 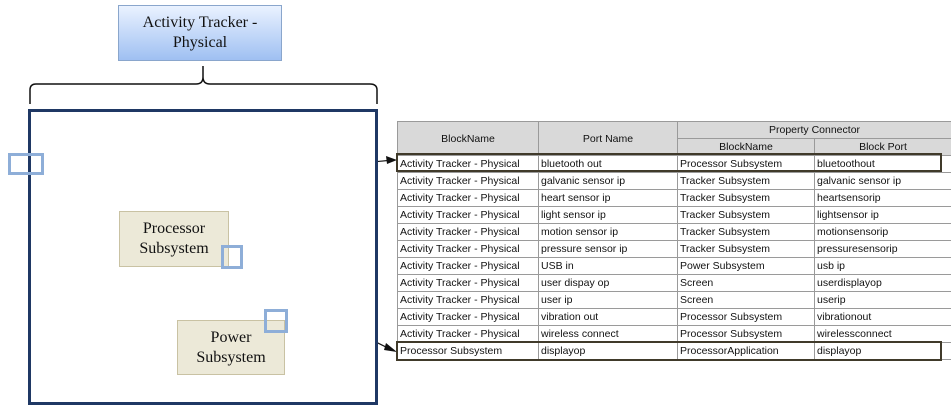 What do you see at coordinates (882, 232) in the screenshot?
I see `table-cell: motionsensorip` at bounding box center [882, 232].